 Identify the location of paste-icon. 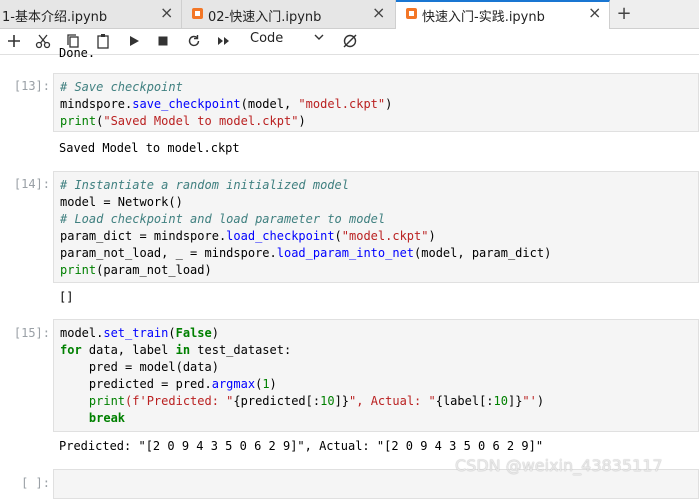
(103, 41).